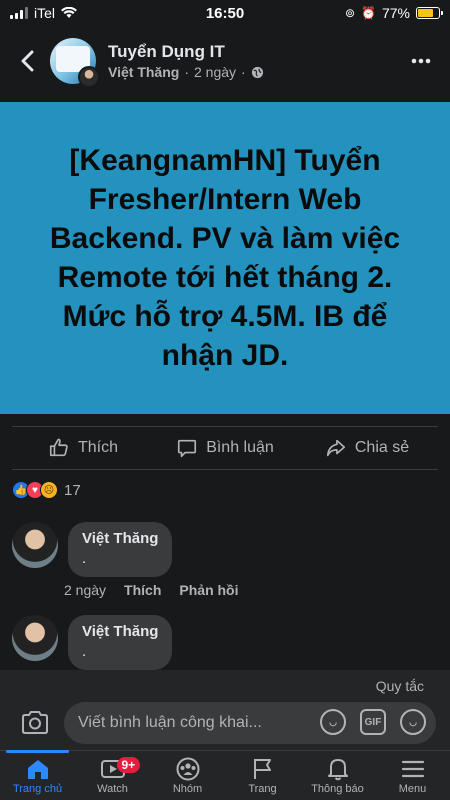 This screenshot has width=450, height=800. I want to click on tab-pages: Trang, so click(262, 775).